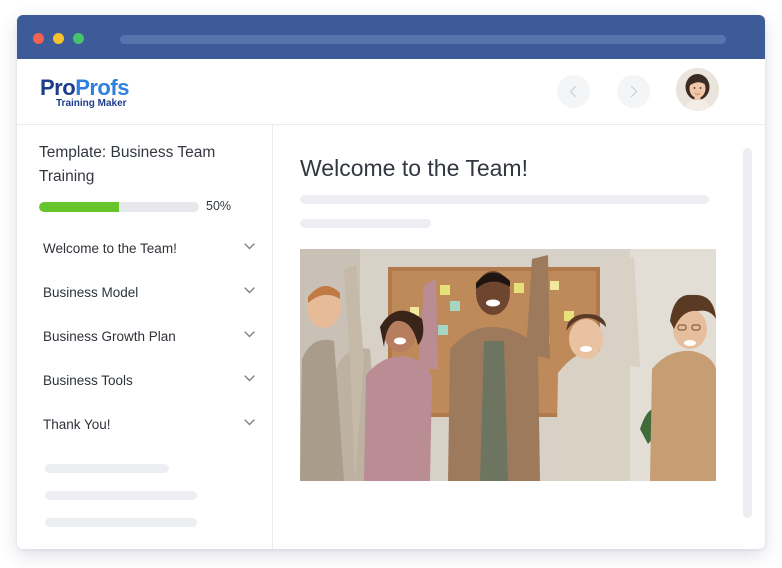 The height and width of the screenshot is (568, 782). Describe the element at coordinates (109, 336) in the screenshot. I see `menu-item-label: Business Growth Plan` at that location.